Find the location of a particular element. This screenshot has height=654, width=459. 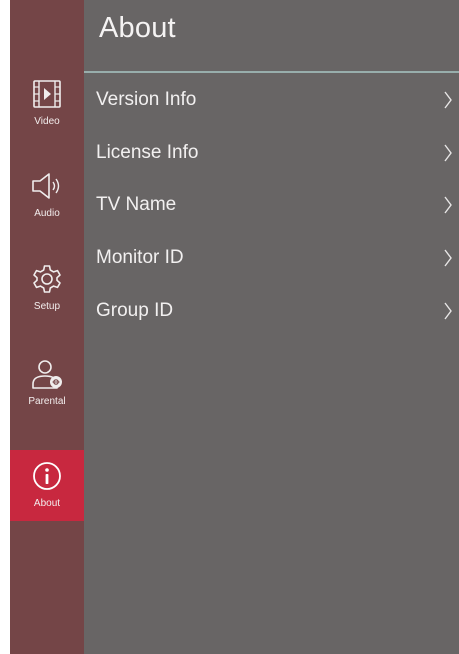

sidebar-item-setup: Setup is located at coordinates (47, 289).